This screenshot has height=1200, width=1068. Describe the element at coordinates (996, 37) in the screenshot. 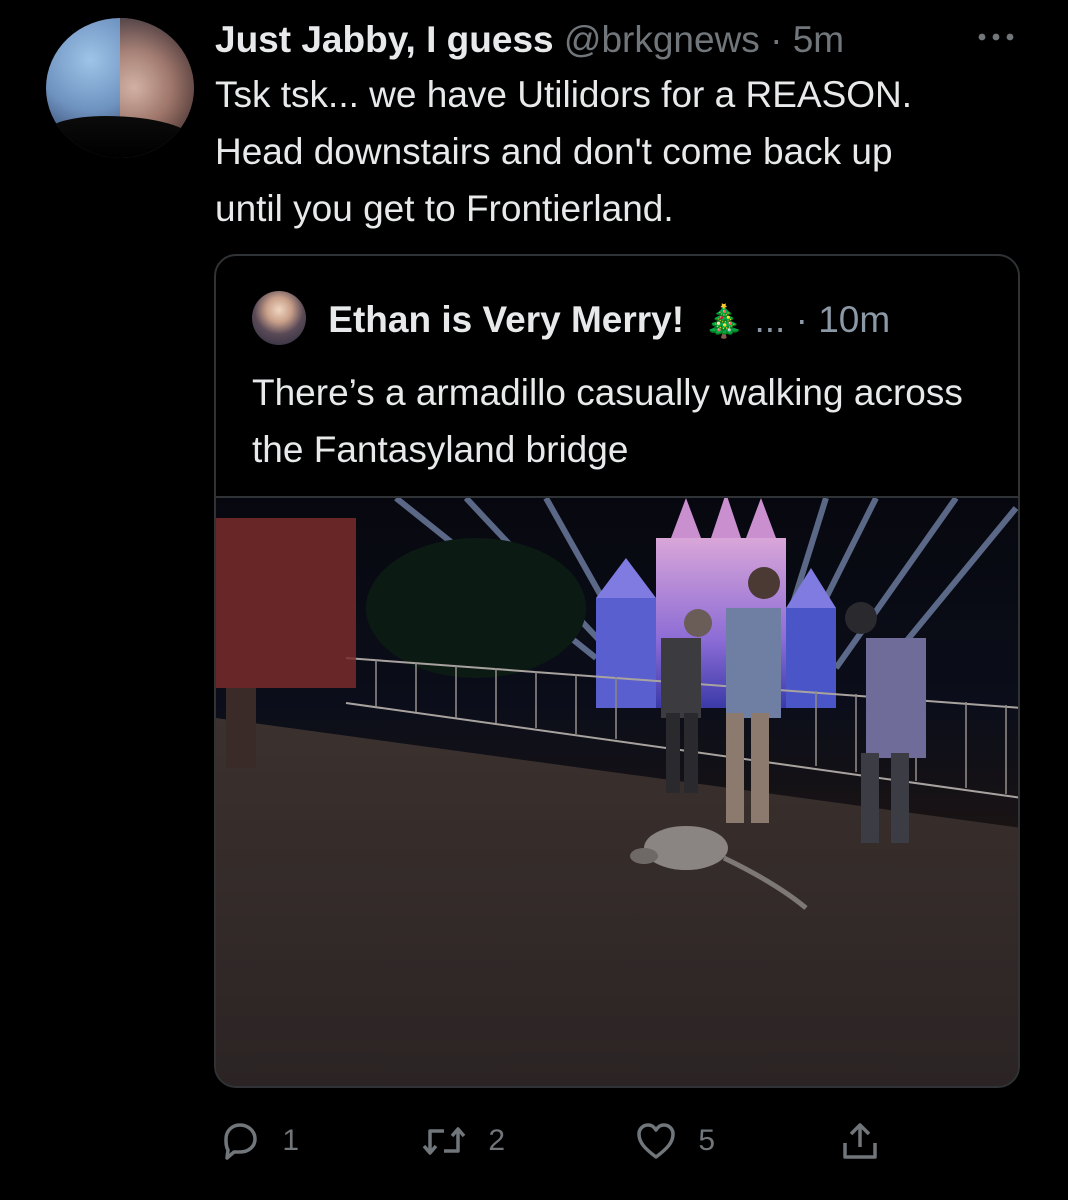

I see `more-horizontal-icon` at that location.